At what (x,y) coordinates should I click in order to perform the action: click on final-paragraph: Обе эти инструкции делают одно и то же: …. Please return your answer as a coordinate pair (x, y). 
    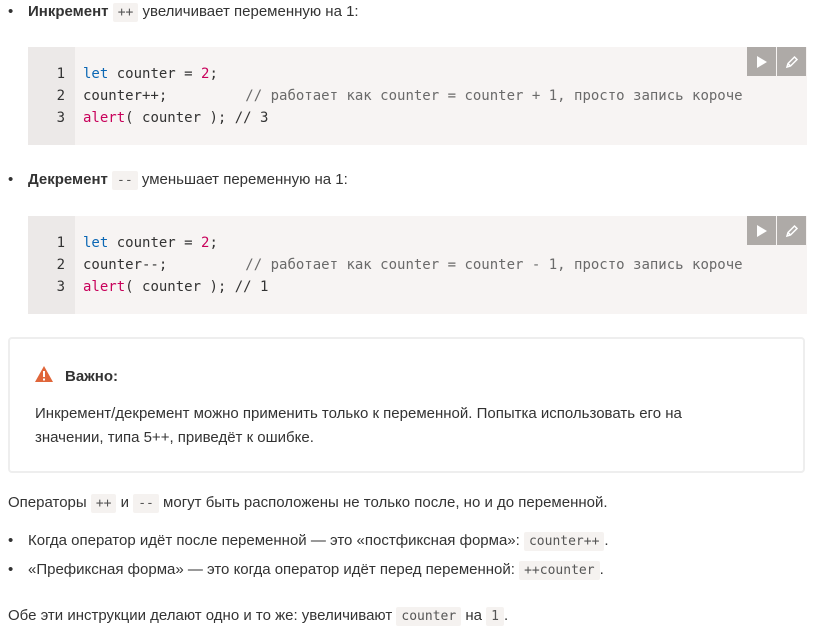
    Looking at the image, I should click on (258, 616).